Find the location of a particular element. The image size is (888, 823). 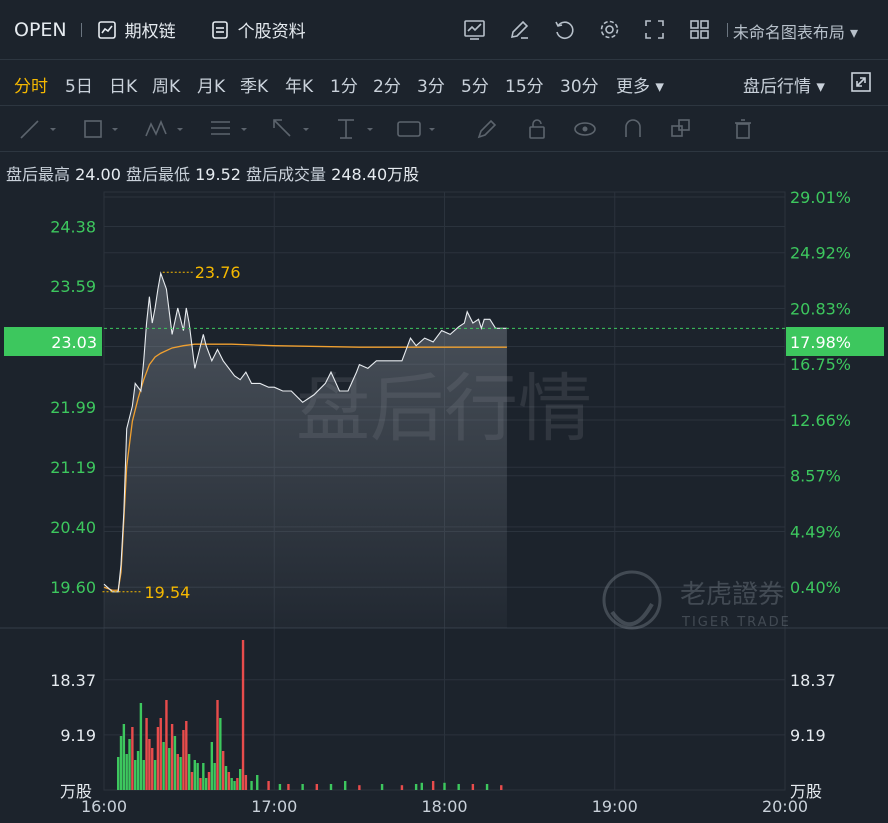

period-tab-5d: 5日 is located at coordinates (79, 84).